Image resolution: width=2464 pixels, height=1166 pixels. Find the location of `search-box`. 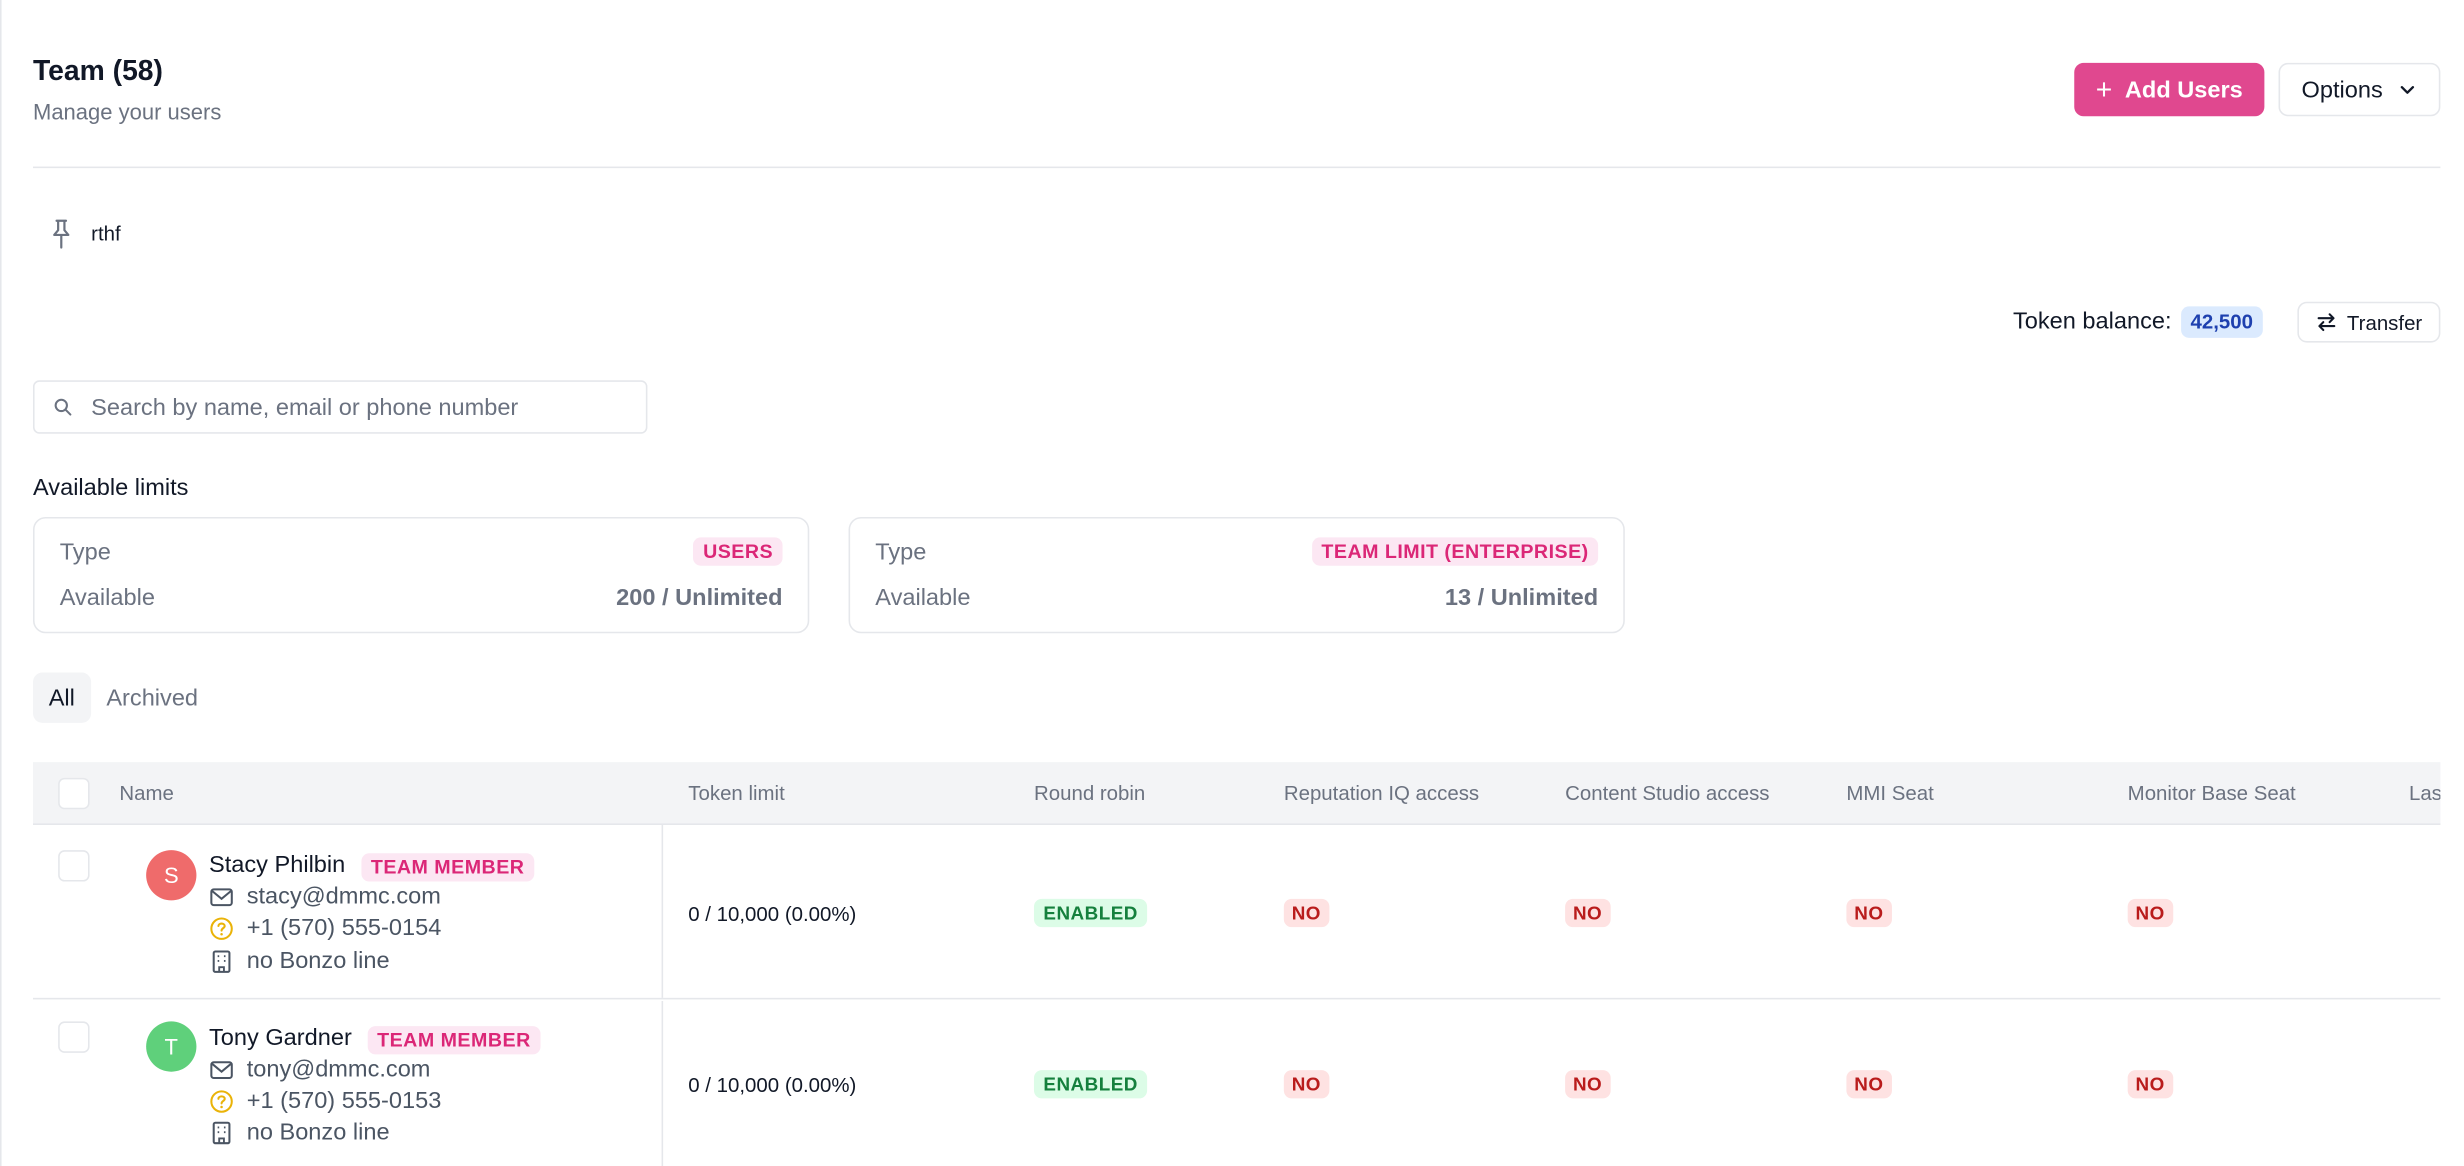

search-box is located at coordinates (340, 407).